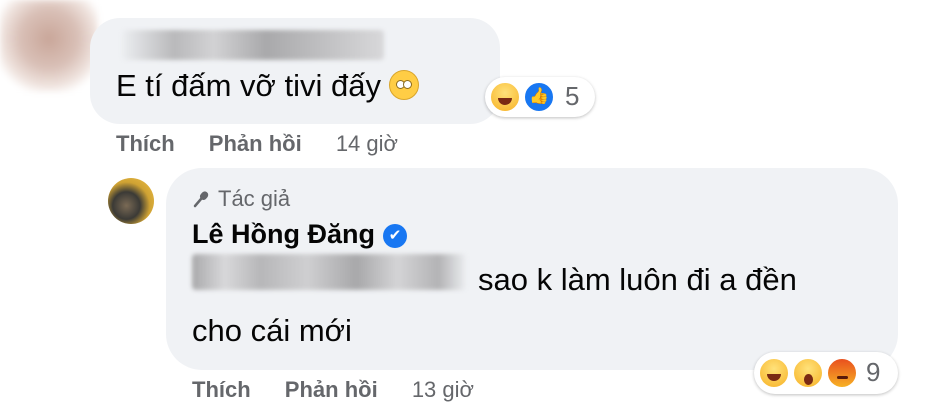 The height and width of the screenshot is (408, 932). Describe the element at coordinates (367, 143) in the screenshot. I see `timestamp: 14 giờ` at that location.